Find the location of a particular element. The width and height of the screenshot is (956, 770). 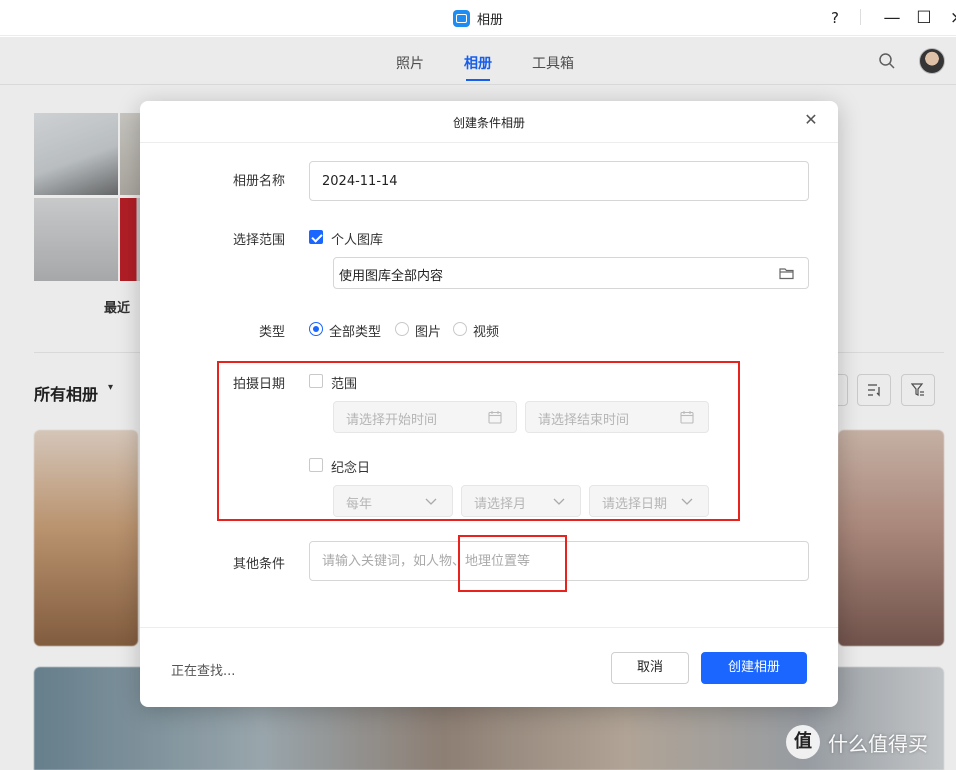

create-album-button: 创建相册 is located at coordinates (754, 668).